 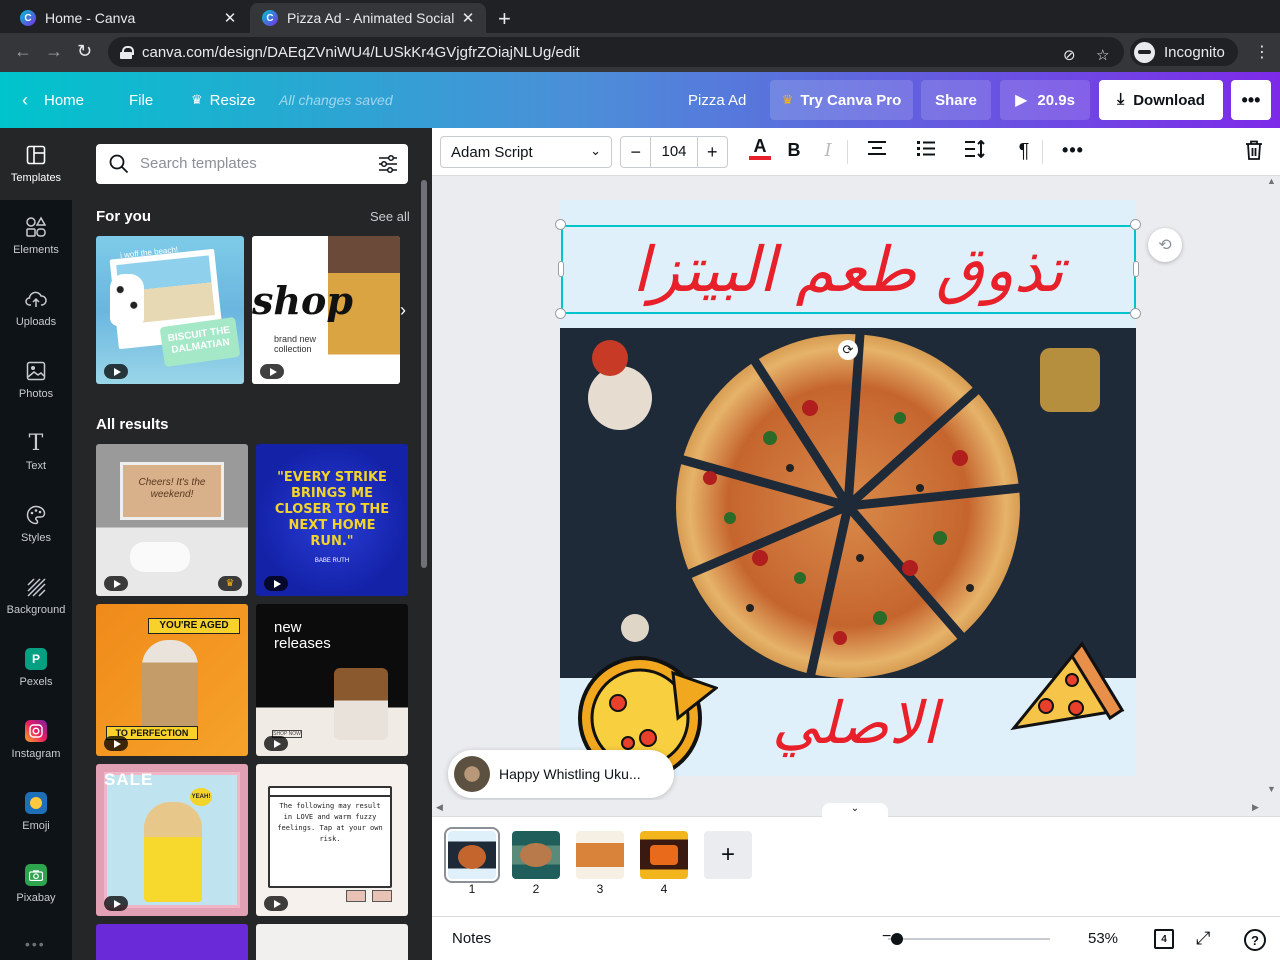 What do you see at coordinates (172, 491) in the screenshot?
I see `card-text: Cheers! It's the weekend!` at bounding box center [172, 491].